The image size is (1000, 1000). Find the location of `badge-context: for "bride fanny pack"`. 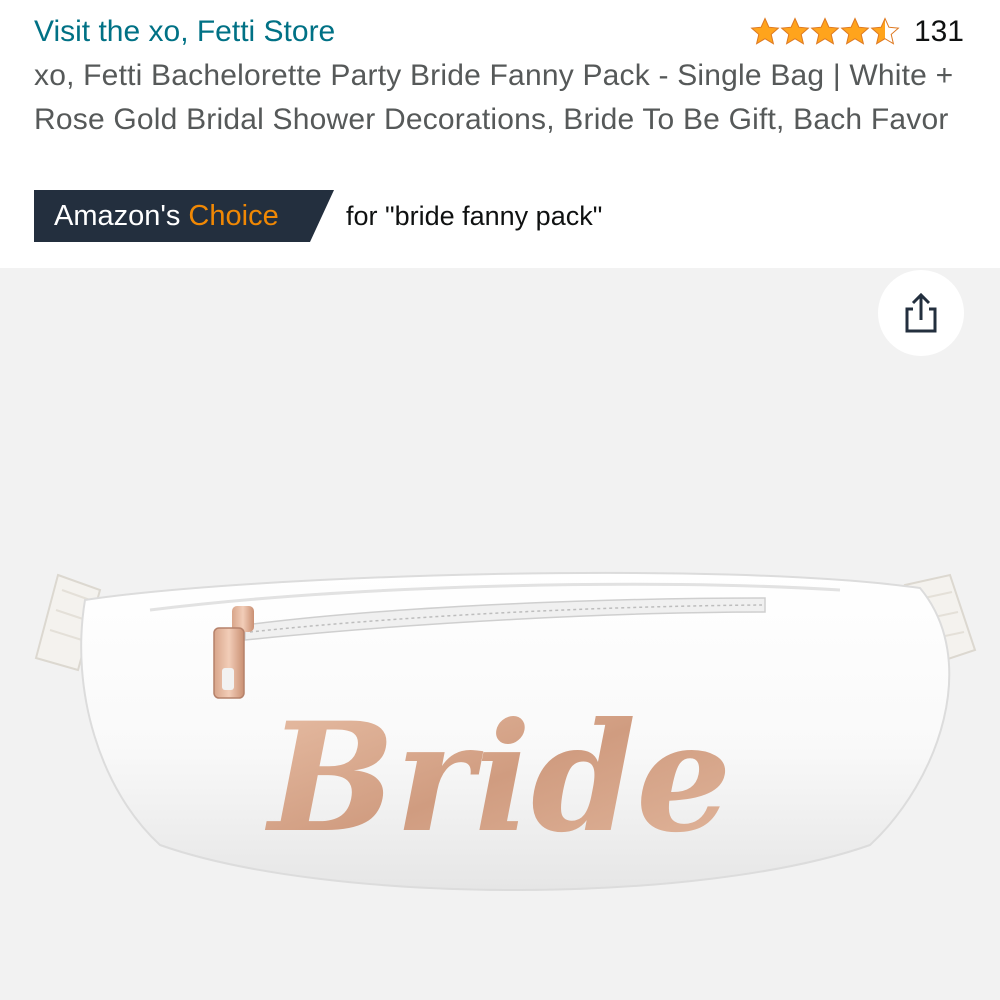

badge-context: for "bride fanny pack" is located at coordinates (474, 215).